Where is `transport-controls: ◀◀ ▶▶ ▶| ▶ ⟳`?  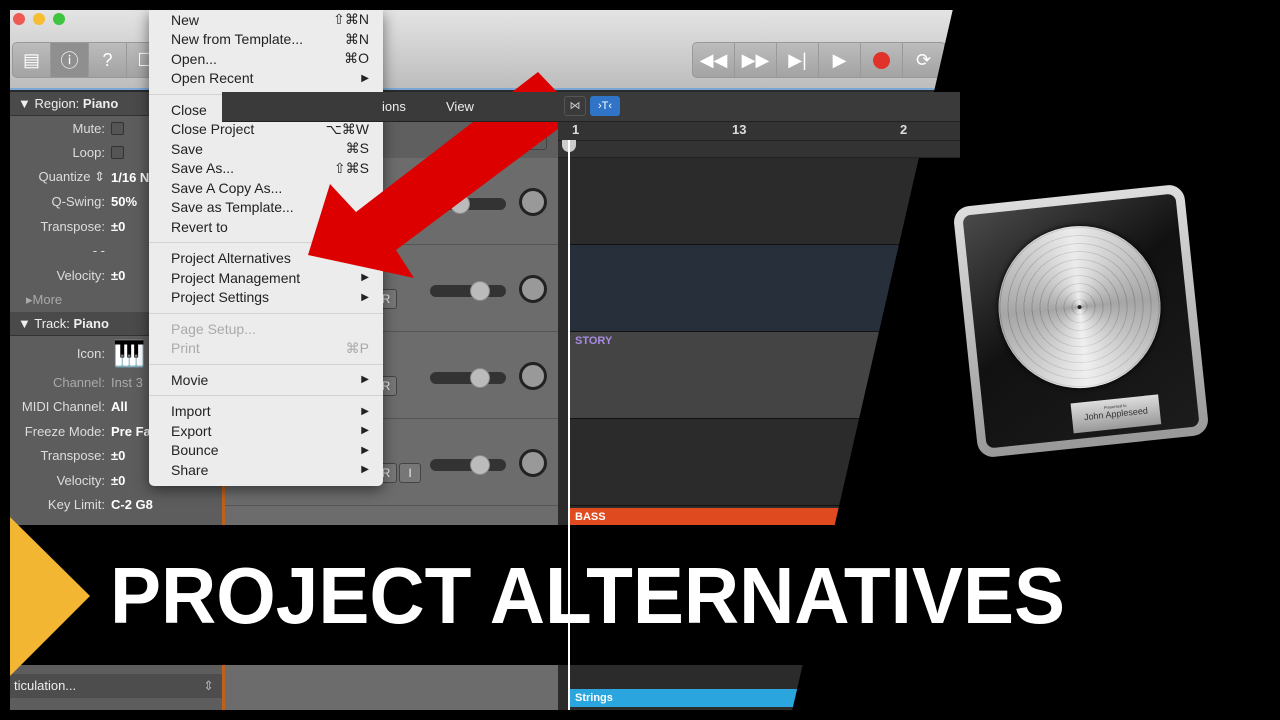 transport-controls: ◀◀ ▶▶ ▶| ▶ ⟳ is located at coordinates (819, 60).